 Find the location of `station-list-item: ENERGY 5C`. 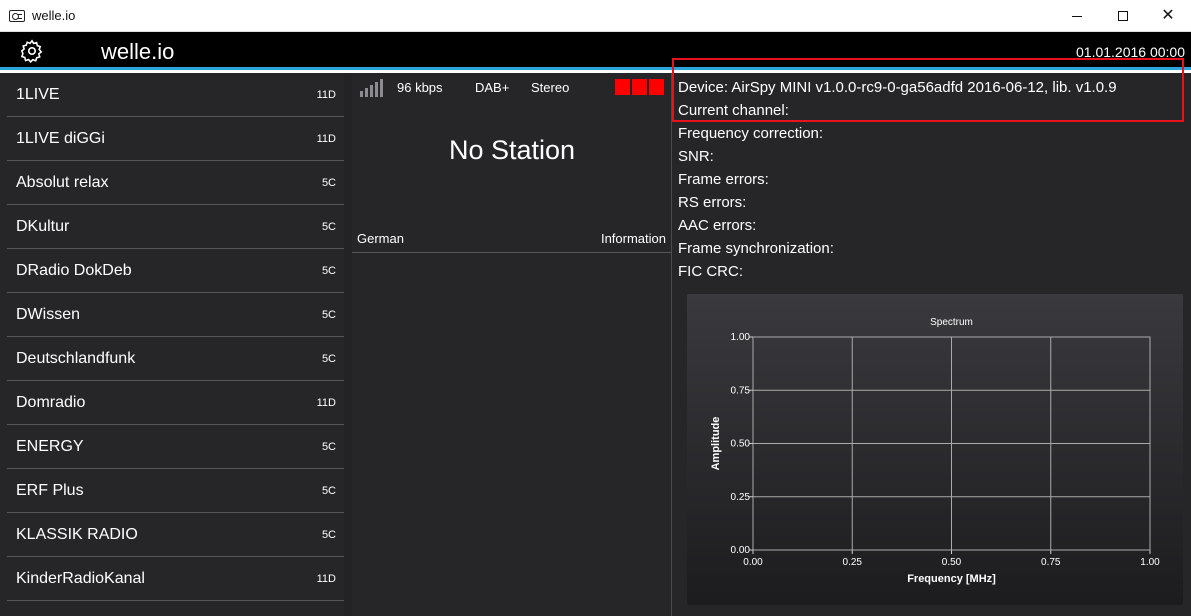

station-list-item: ENERGY 5C is located at coordinates (175, 447).